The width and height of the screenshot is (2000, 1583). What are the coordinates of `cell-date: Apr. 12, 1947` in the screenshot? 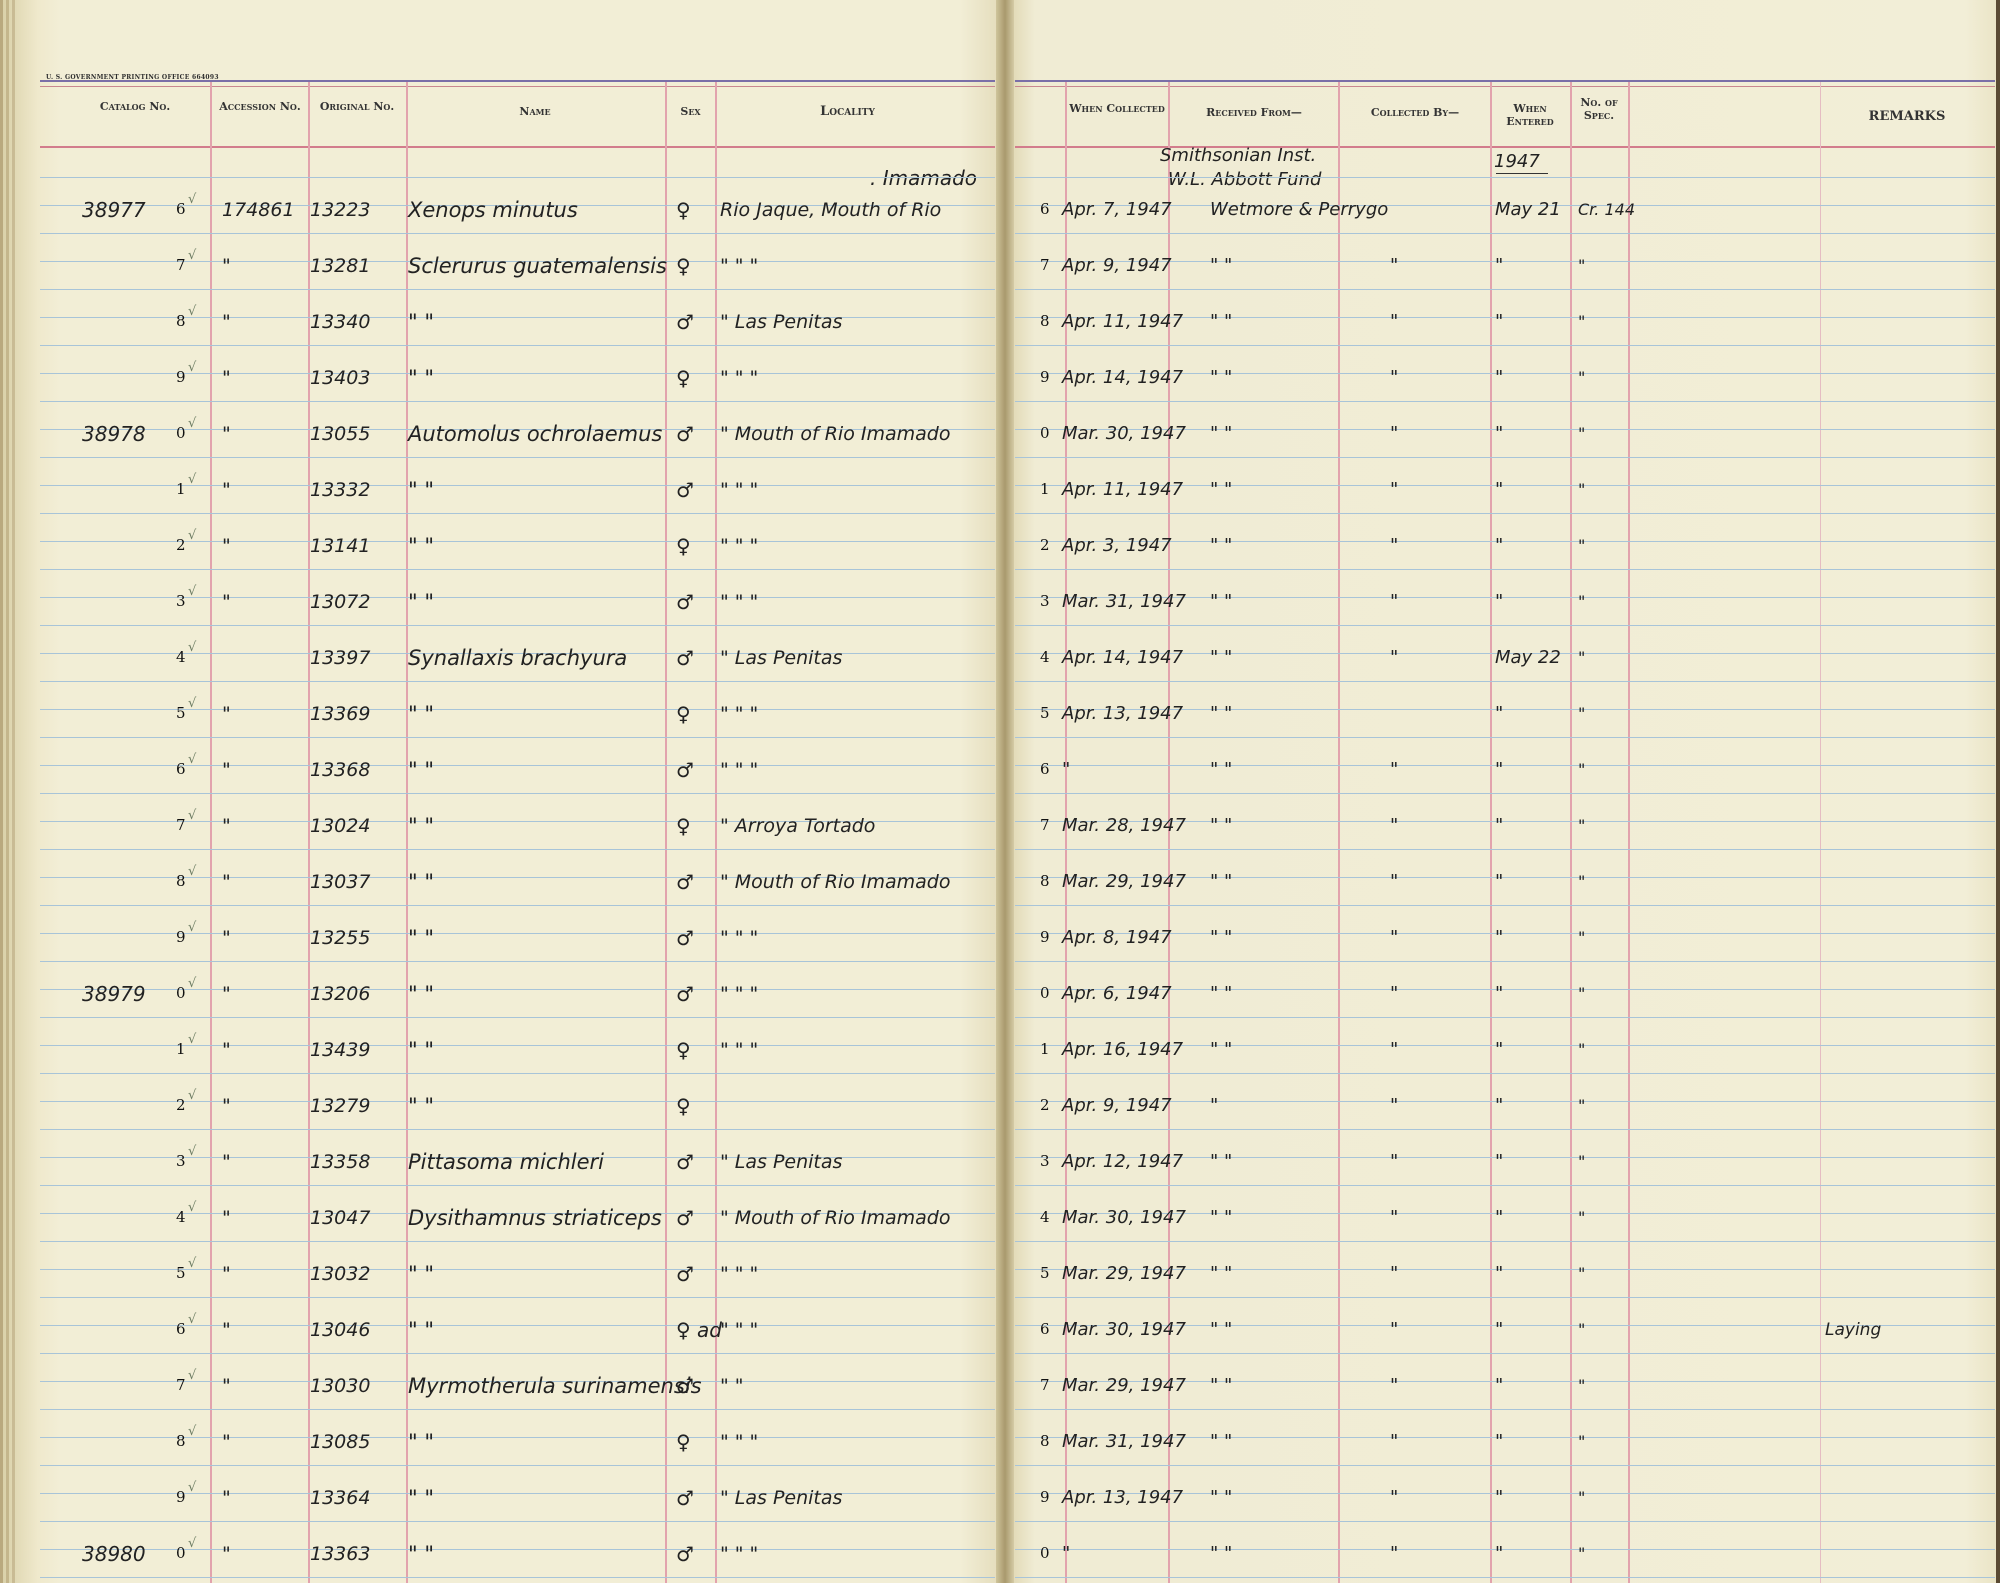 It's located at (1123, 1161).